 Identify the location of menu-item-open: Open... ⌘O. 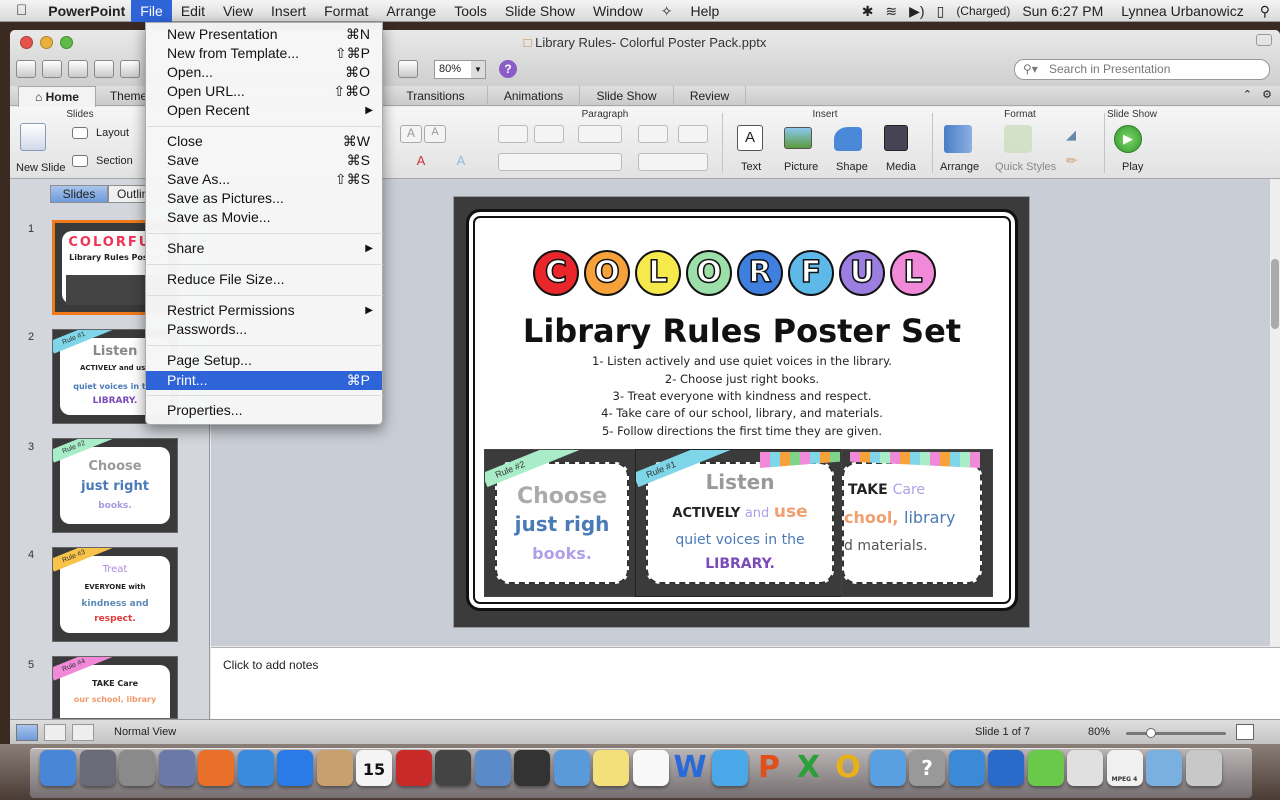
(264, 72).